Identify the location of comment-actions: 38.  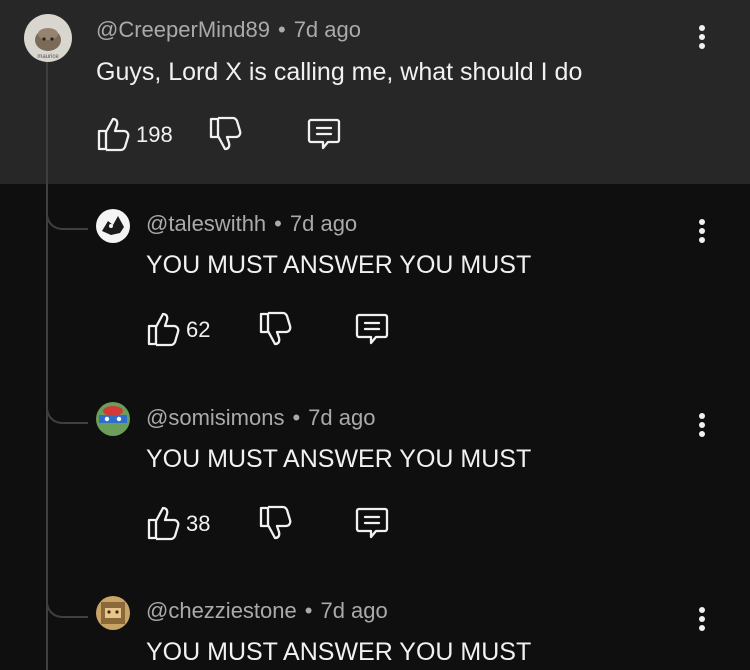
(276, 525).